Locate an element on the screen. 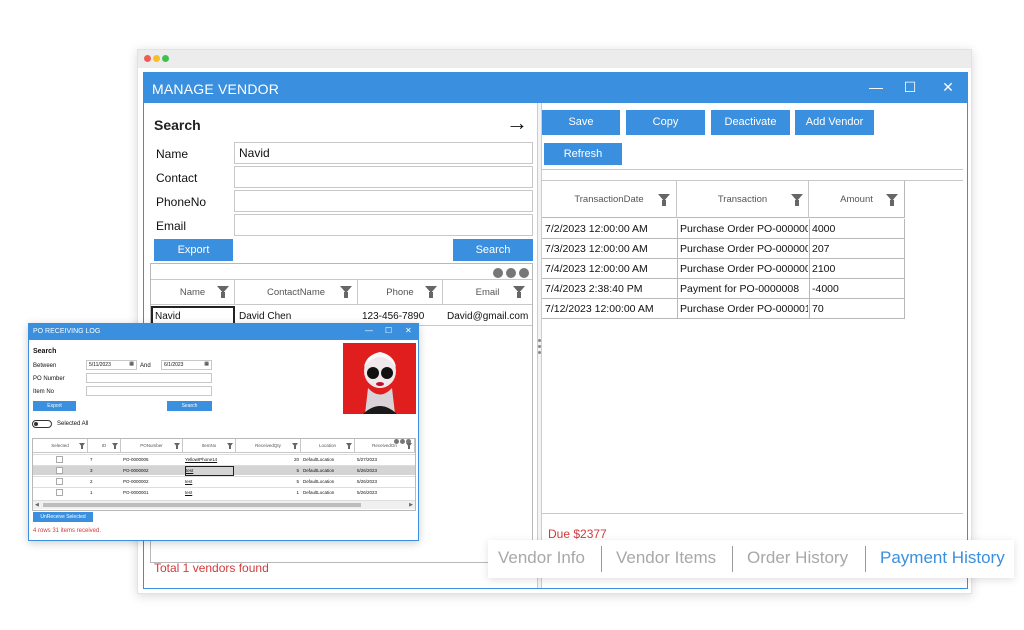  email-field is located at coordinates (383, 225).